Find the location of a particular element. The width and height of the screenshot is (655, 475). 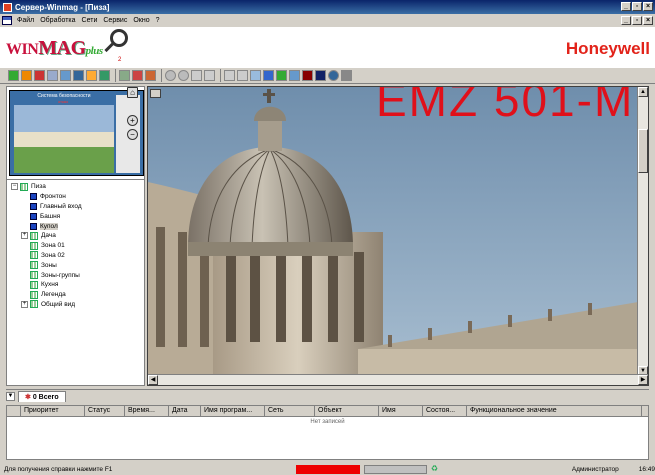

column-status: Статус is located at coordinates (105, 411).